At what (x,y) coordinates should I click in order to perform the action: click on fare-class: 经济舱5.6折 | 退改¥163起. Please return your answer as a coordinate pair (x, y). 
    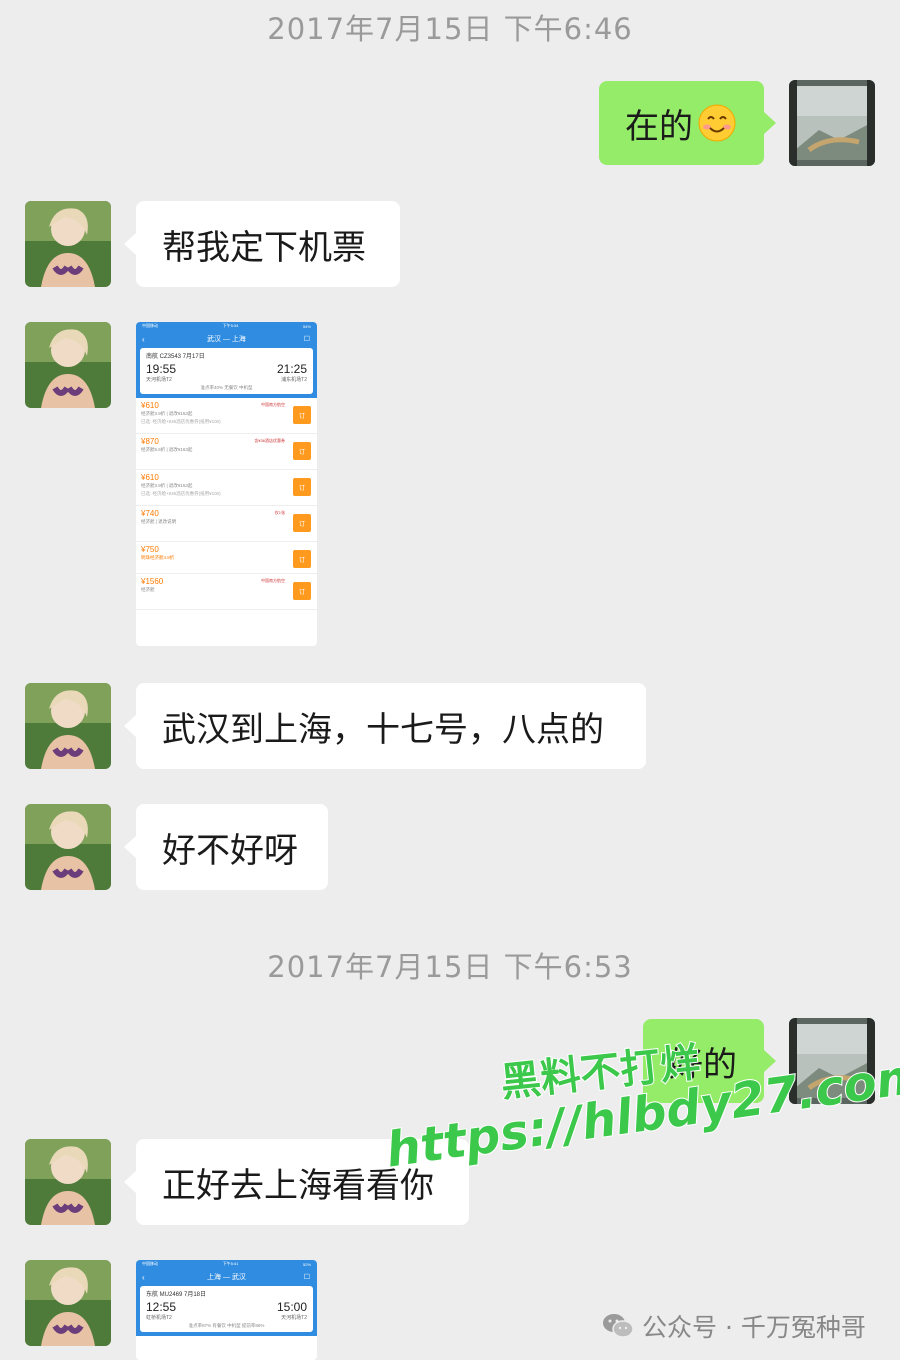
    Looking at the image, I should click on (167, 449).